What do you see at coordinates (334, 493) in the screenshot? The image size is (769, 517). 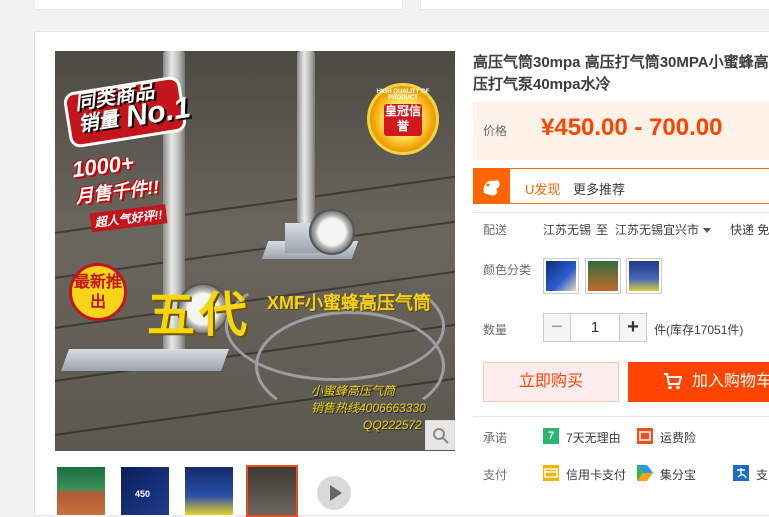 I see `play-video-button` at bounding box center [334, 493].